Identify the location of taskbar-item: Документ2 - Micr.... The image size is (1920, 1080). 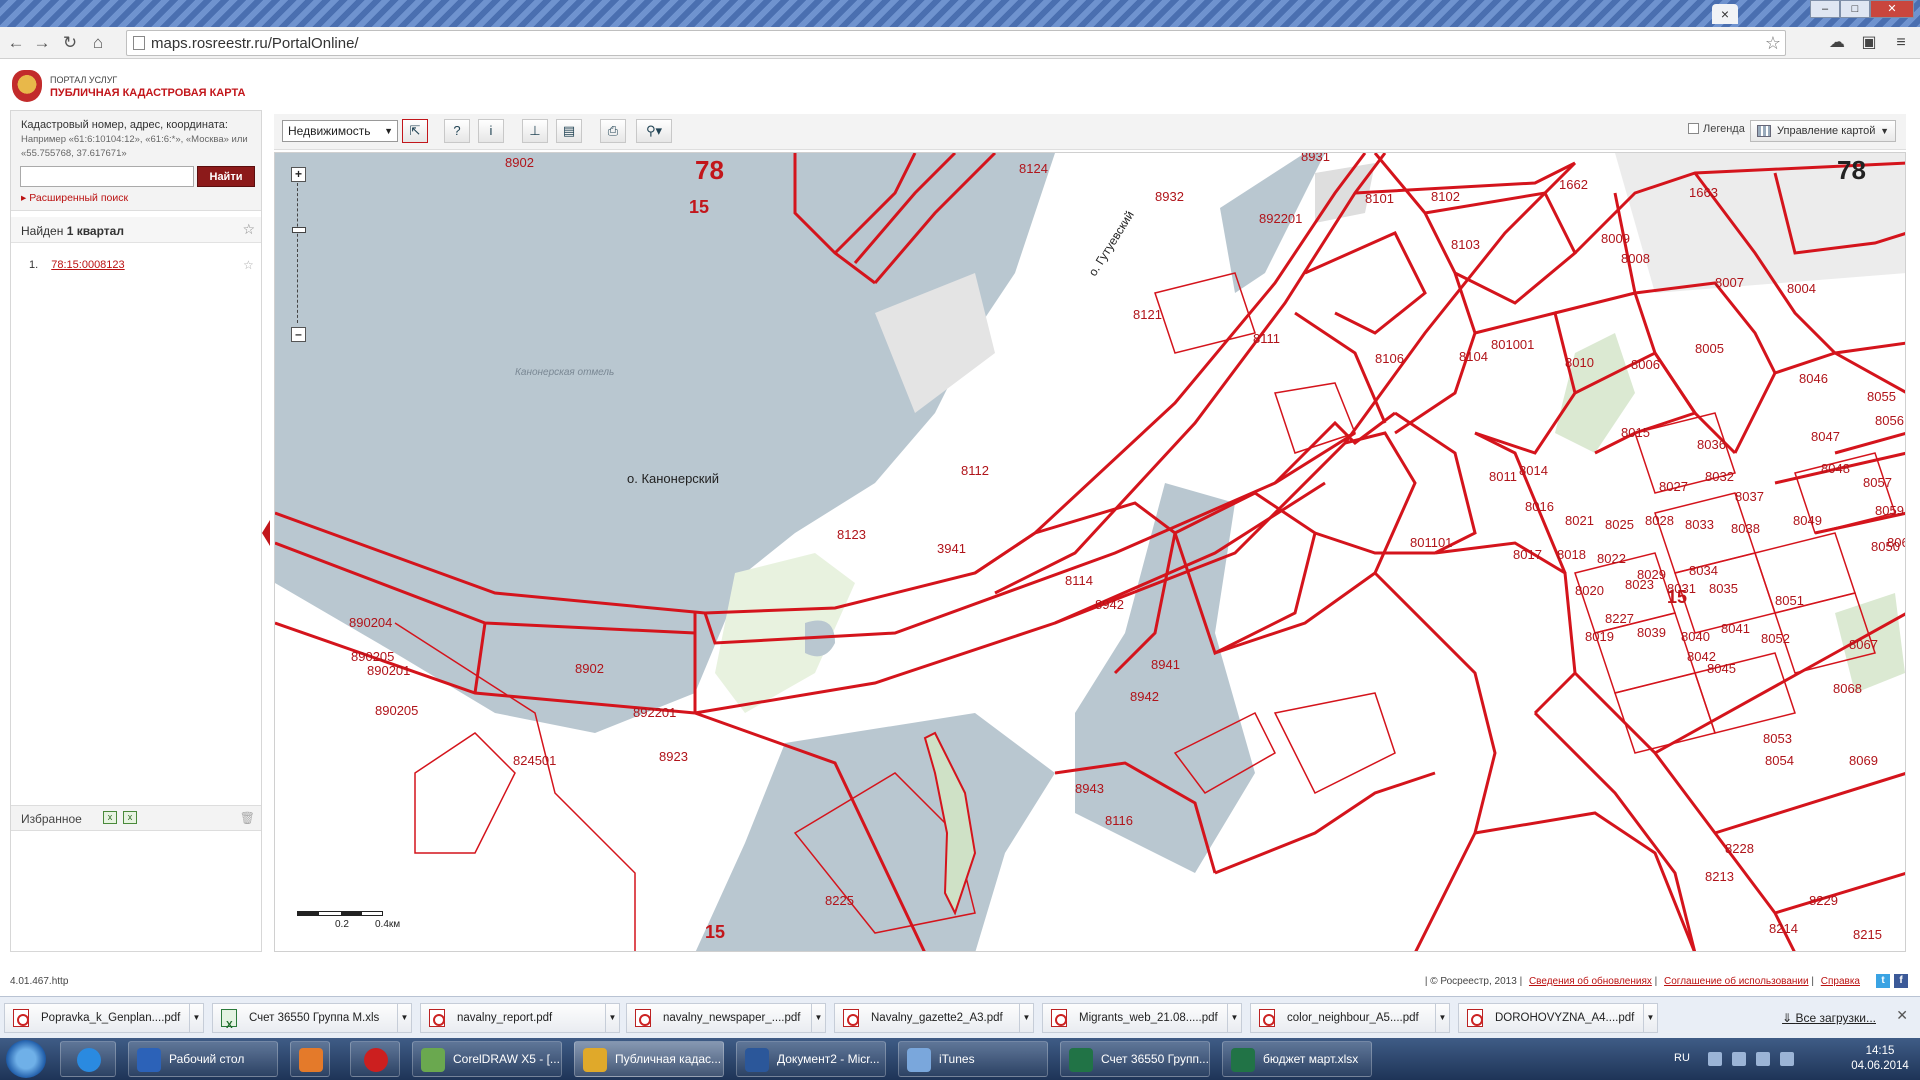
(811, 1059).